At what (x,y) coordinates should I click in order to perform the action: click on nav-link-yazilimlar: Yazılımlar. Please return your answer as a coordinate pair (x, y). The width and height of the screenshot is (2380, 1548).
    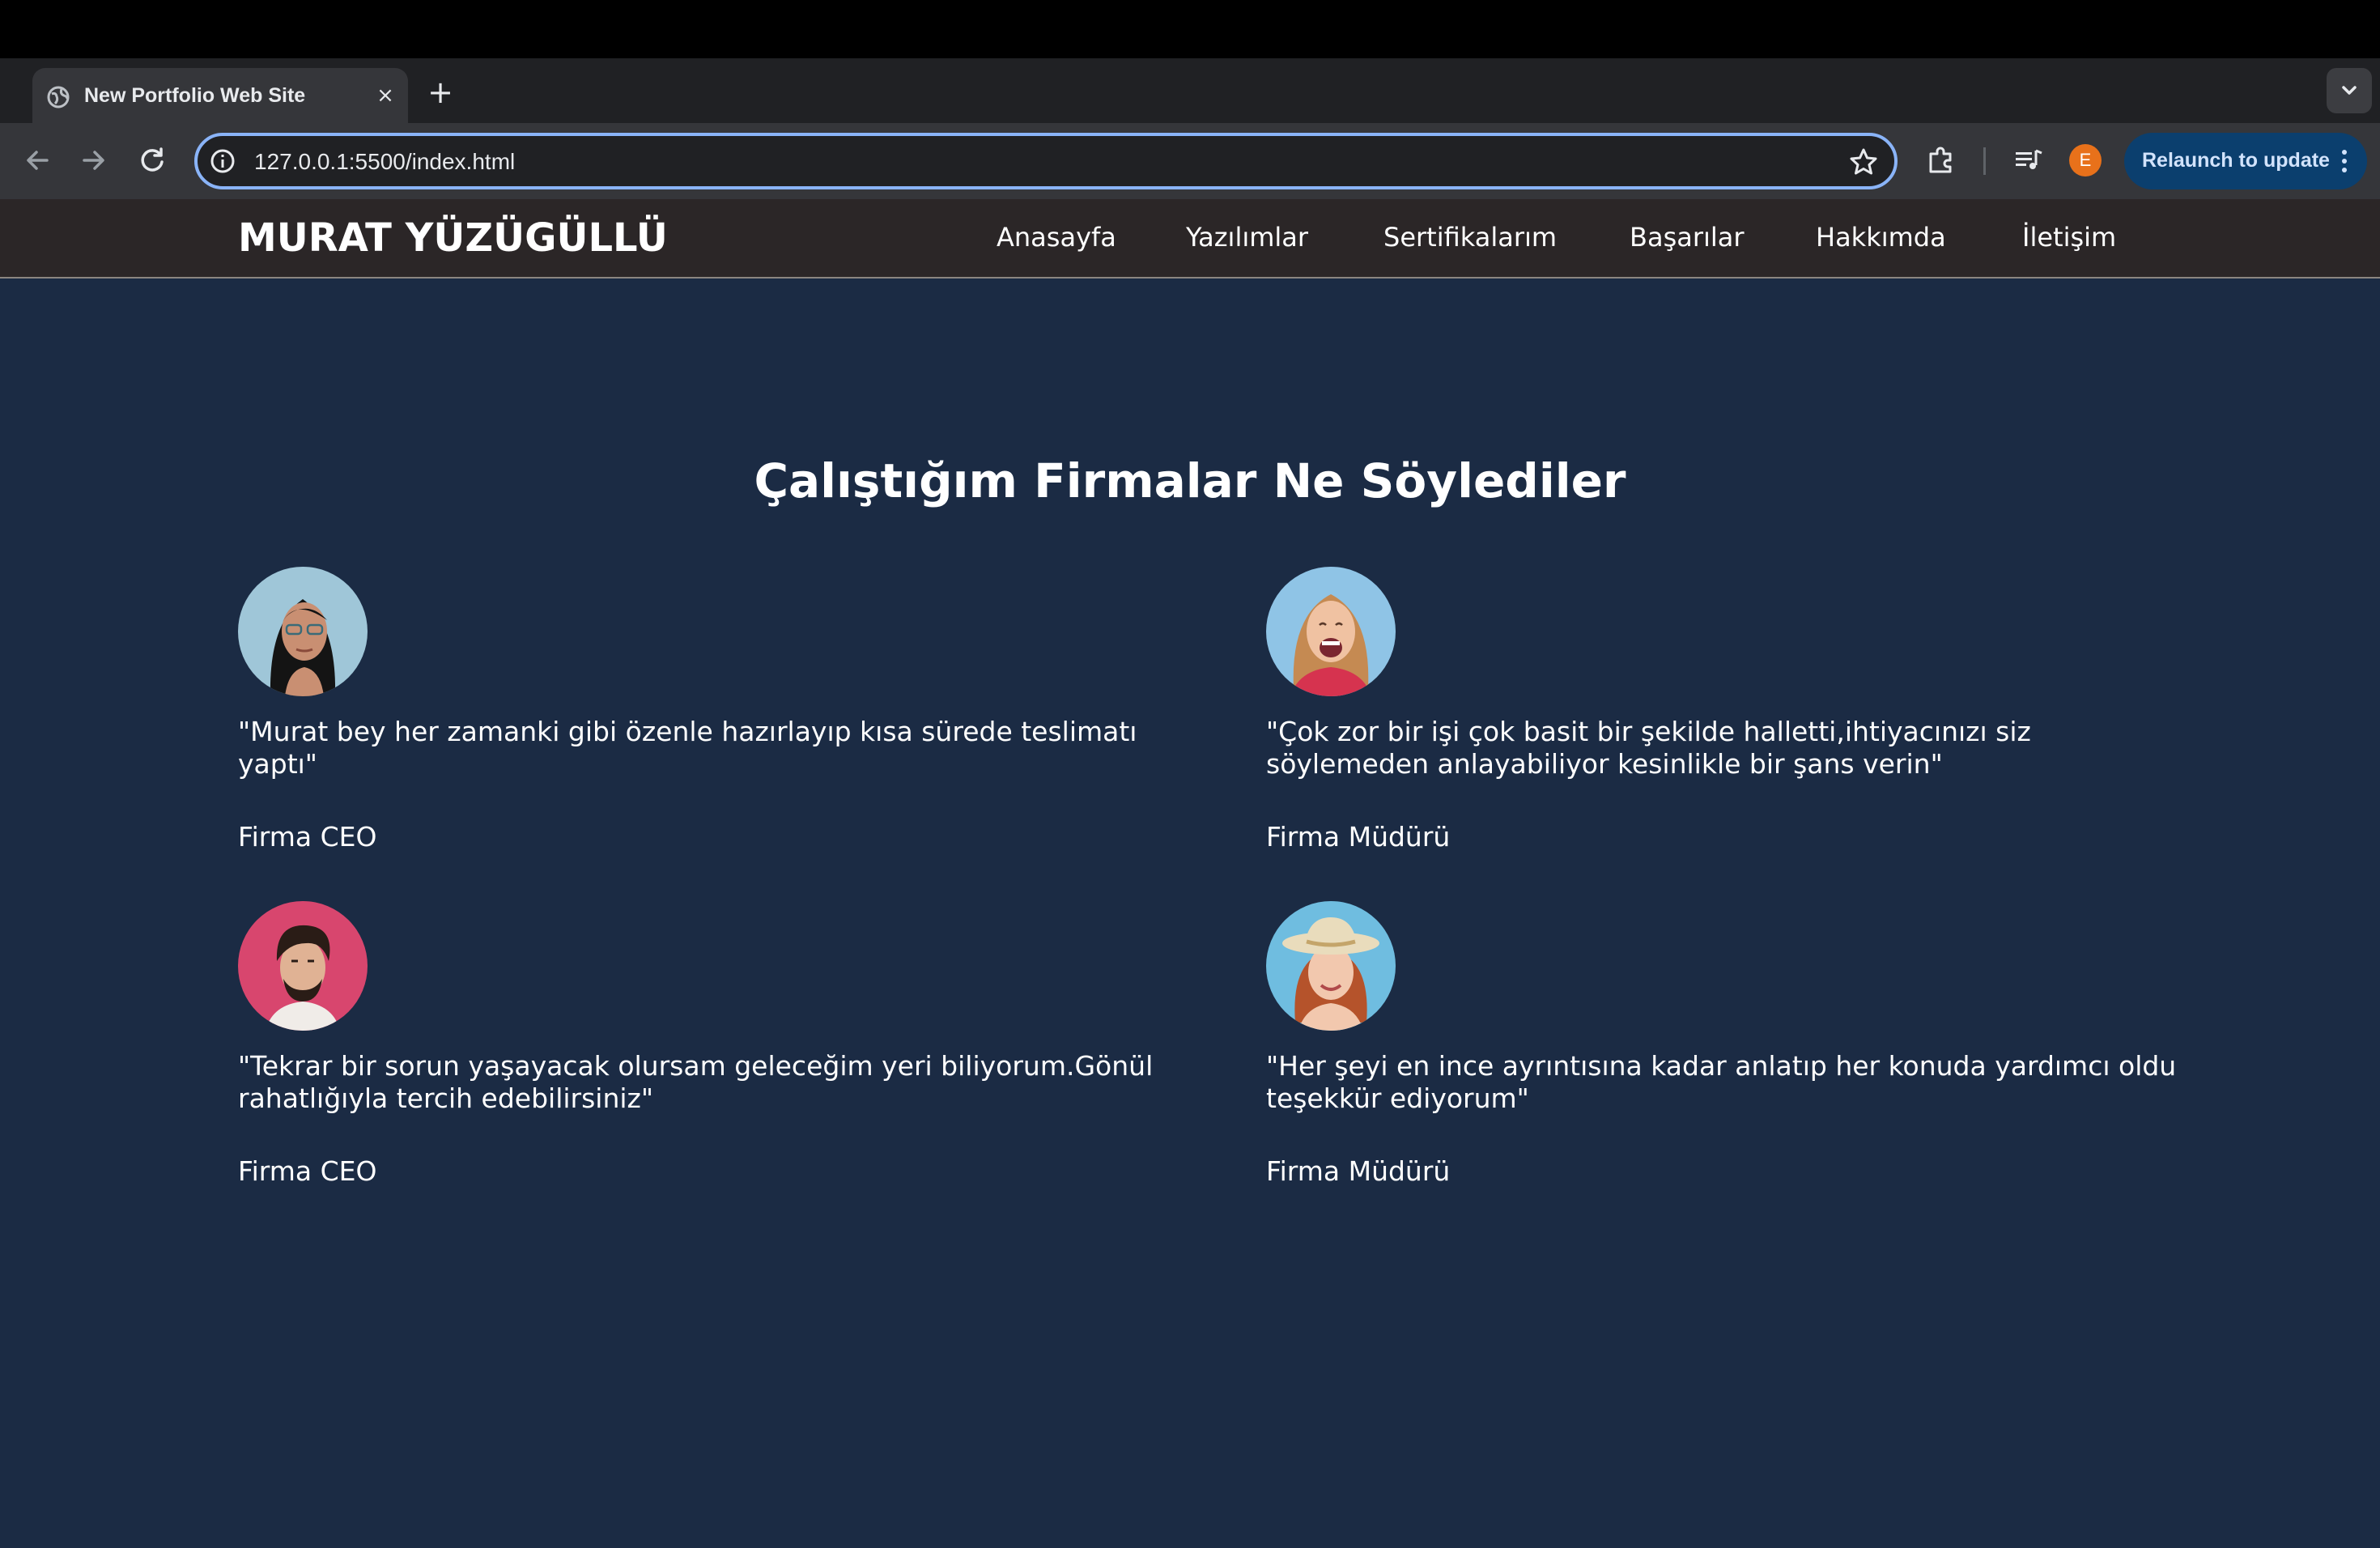
    Looking at the image, I should click on (1247, 238).